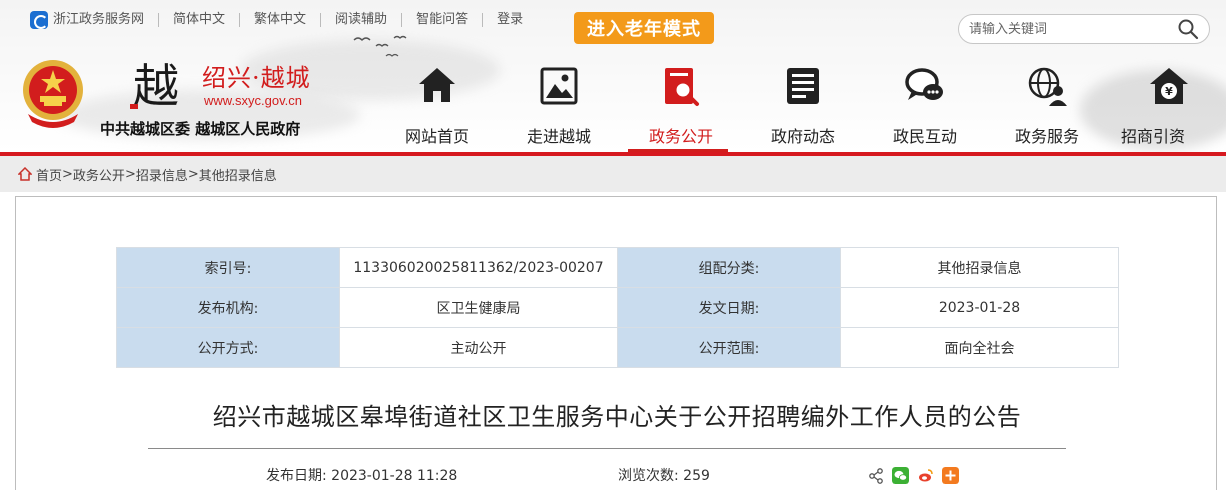  Describe the element at coordinates (924, 84) in the screenshot. I see `chat-icon` at that location.